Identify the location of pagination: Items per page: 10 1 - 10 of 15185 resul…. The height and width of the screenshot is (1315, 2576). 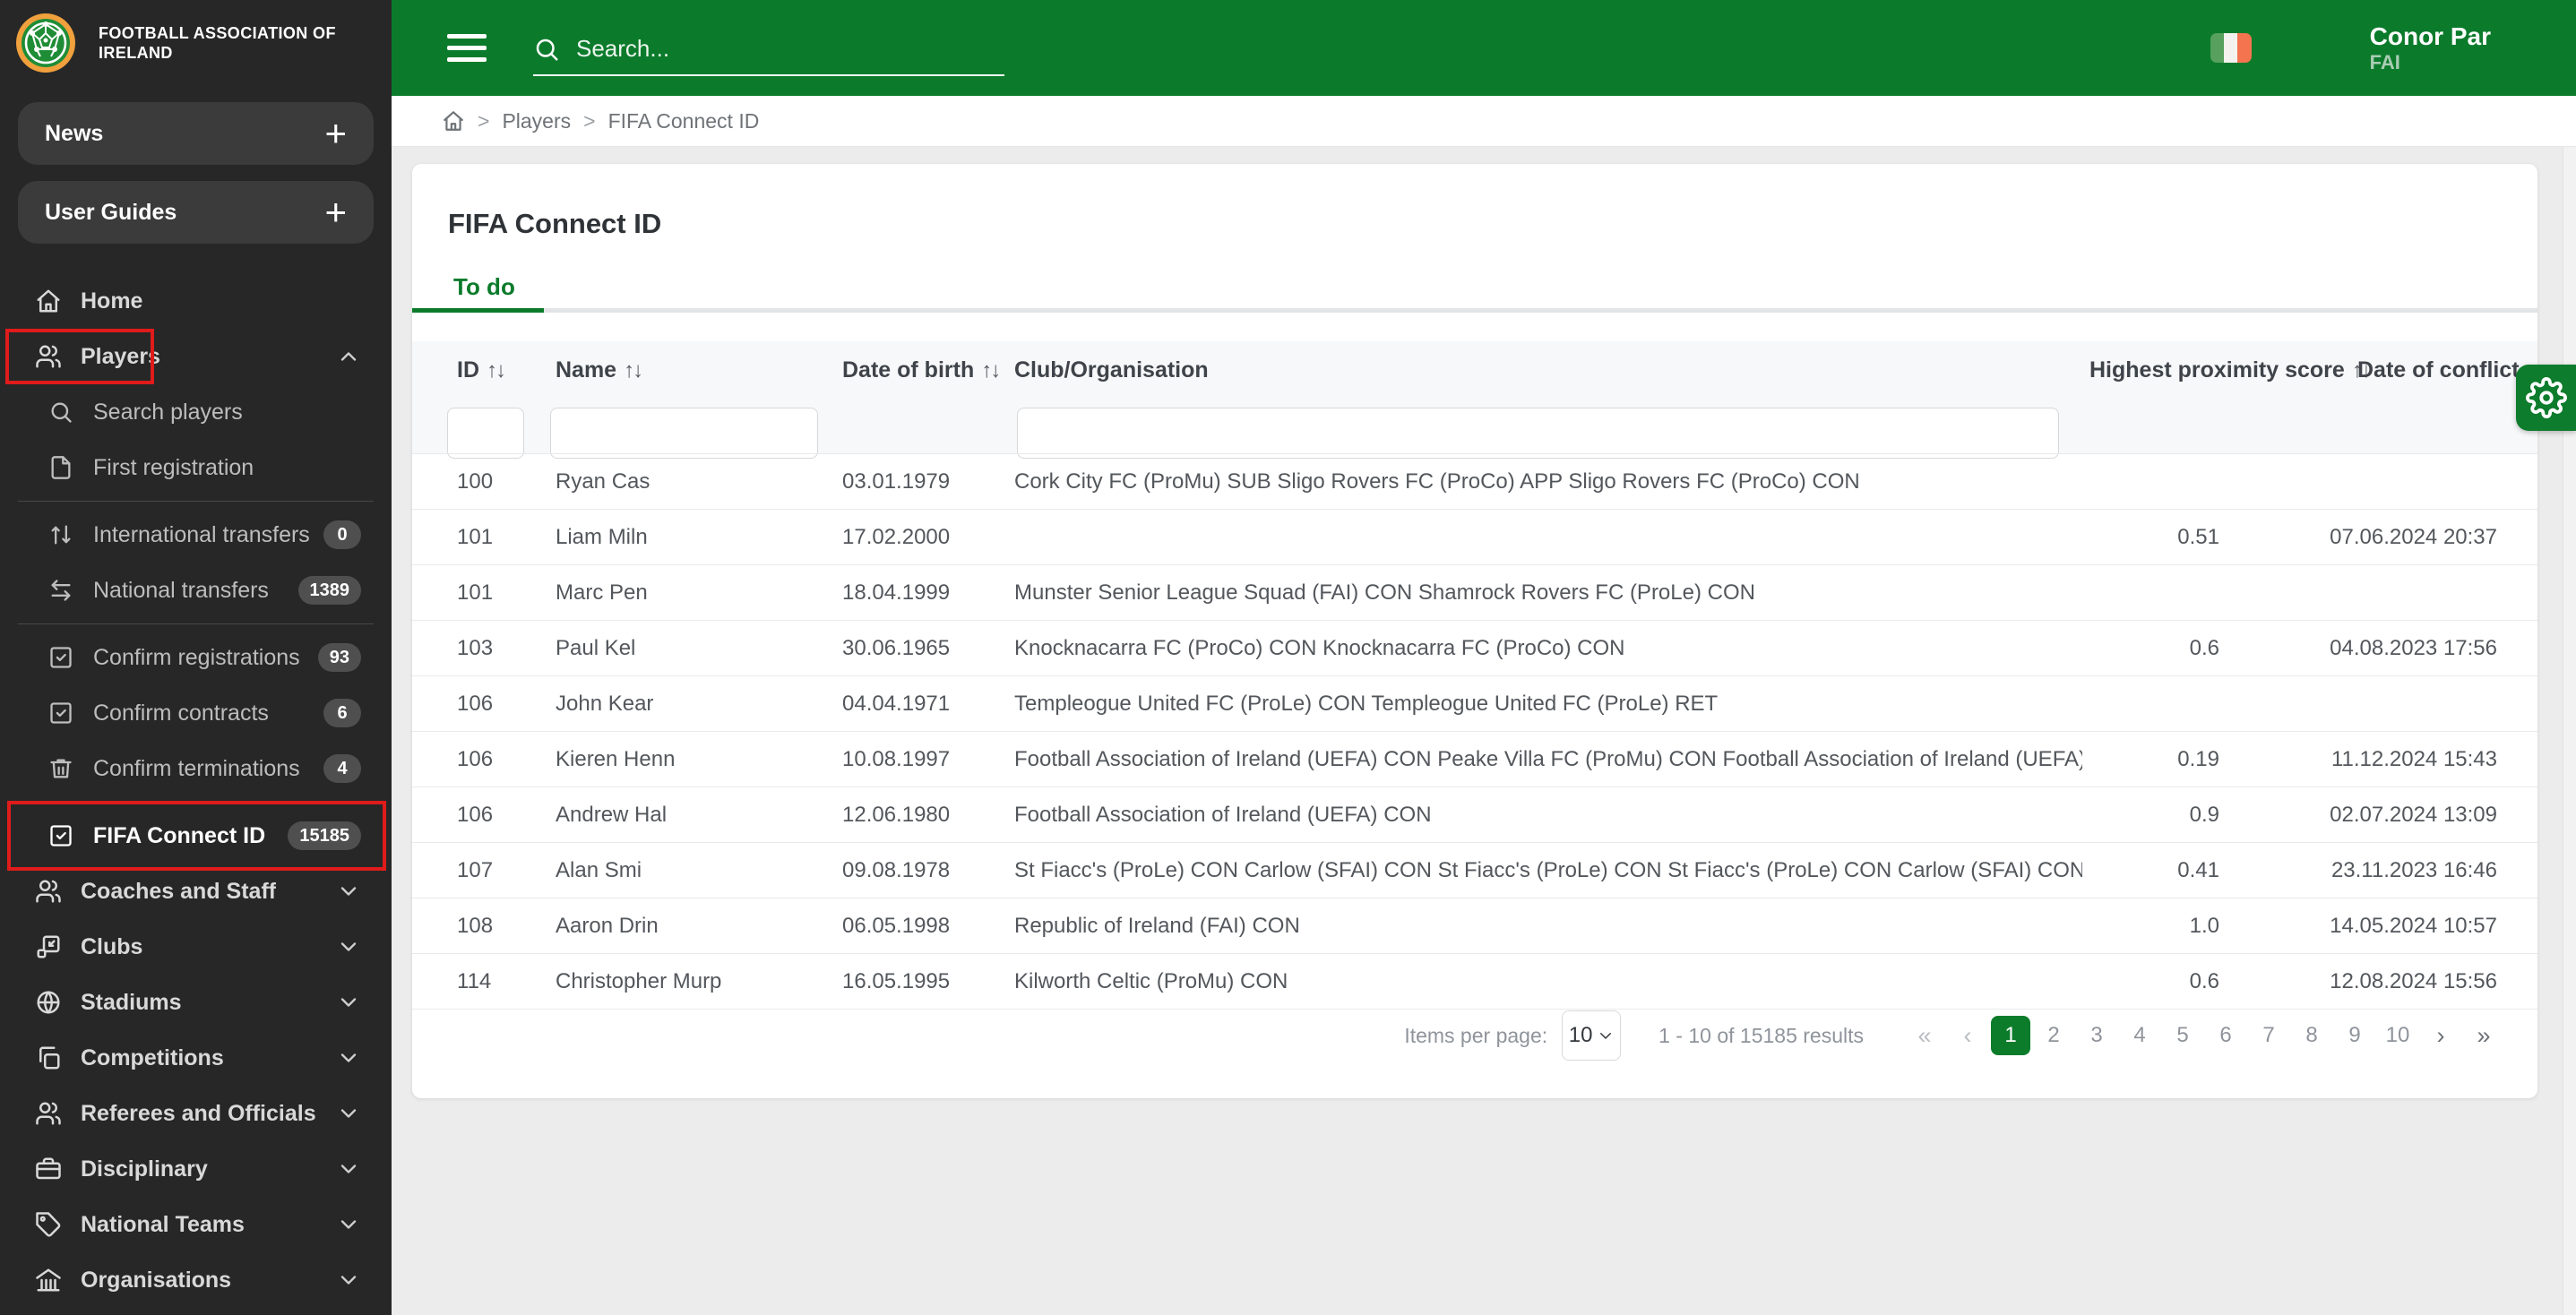
(1955, 1035).